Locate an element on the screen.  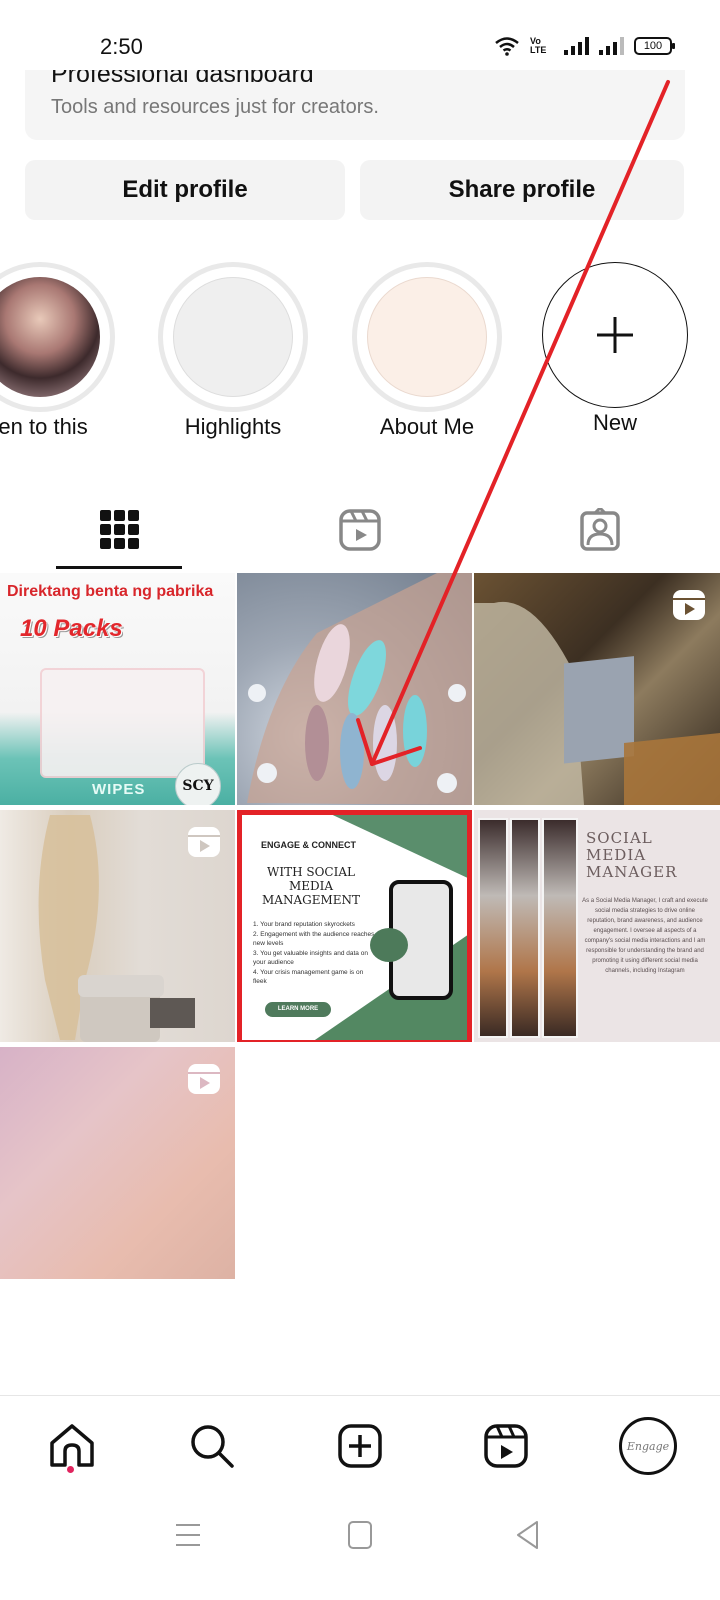
highlight-item: Highlights is located at coordinates (233, 351).